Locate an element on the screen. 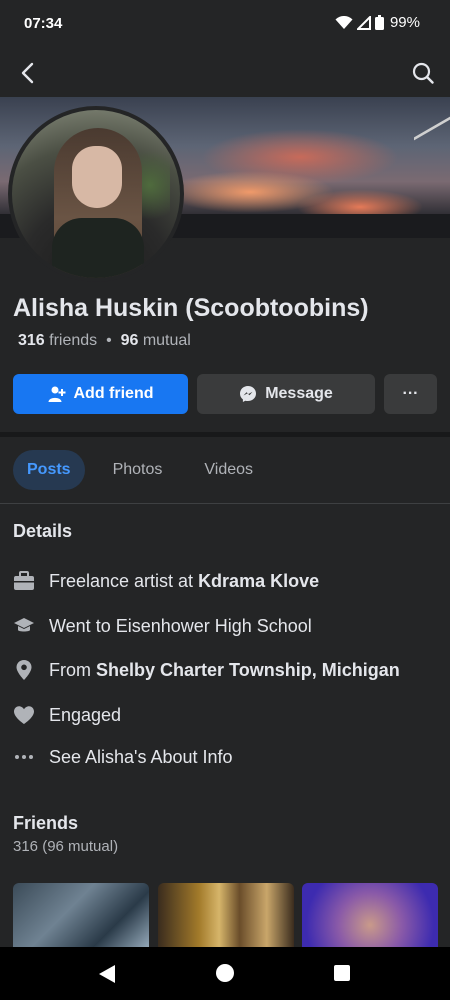 The image size is (450, 1000). location-pin-icon is located at coordinates (24, 670).